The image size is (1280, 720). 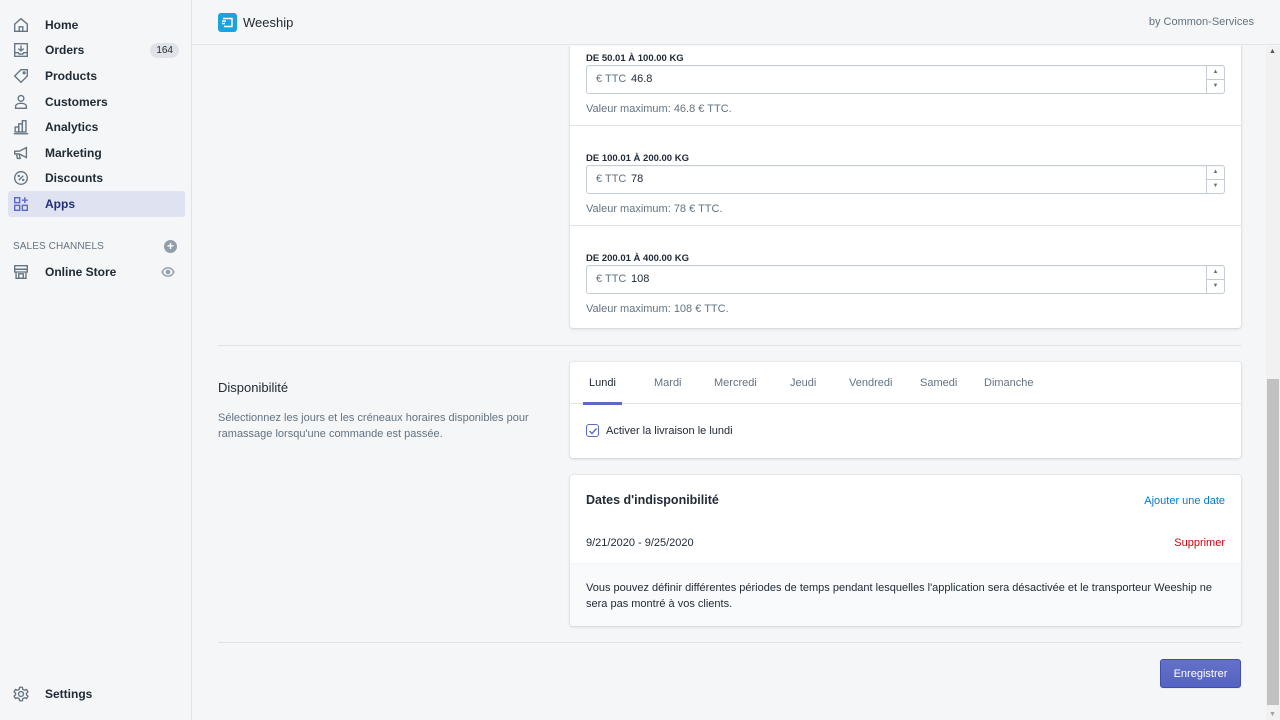 What do you see at coordinates (592, 430) in the screenshot?
I see `enable-delivery-checkbox` at bounding box center [592, 430].